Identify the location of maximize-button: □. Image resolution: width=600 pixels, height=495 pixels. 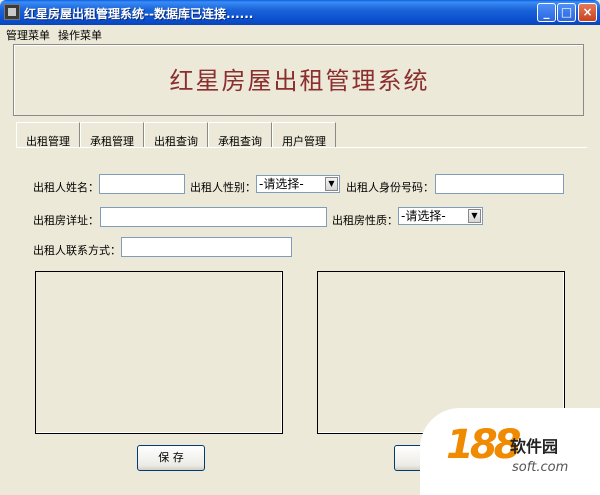
(566, 12).